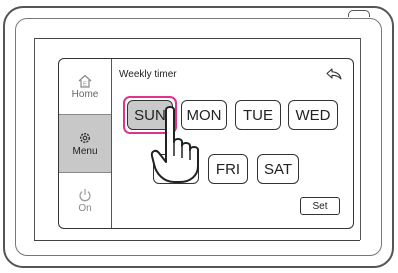 The image size is (398, 273). I want to click on svg-text: E, so click(85, 84).